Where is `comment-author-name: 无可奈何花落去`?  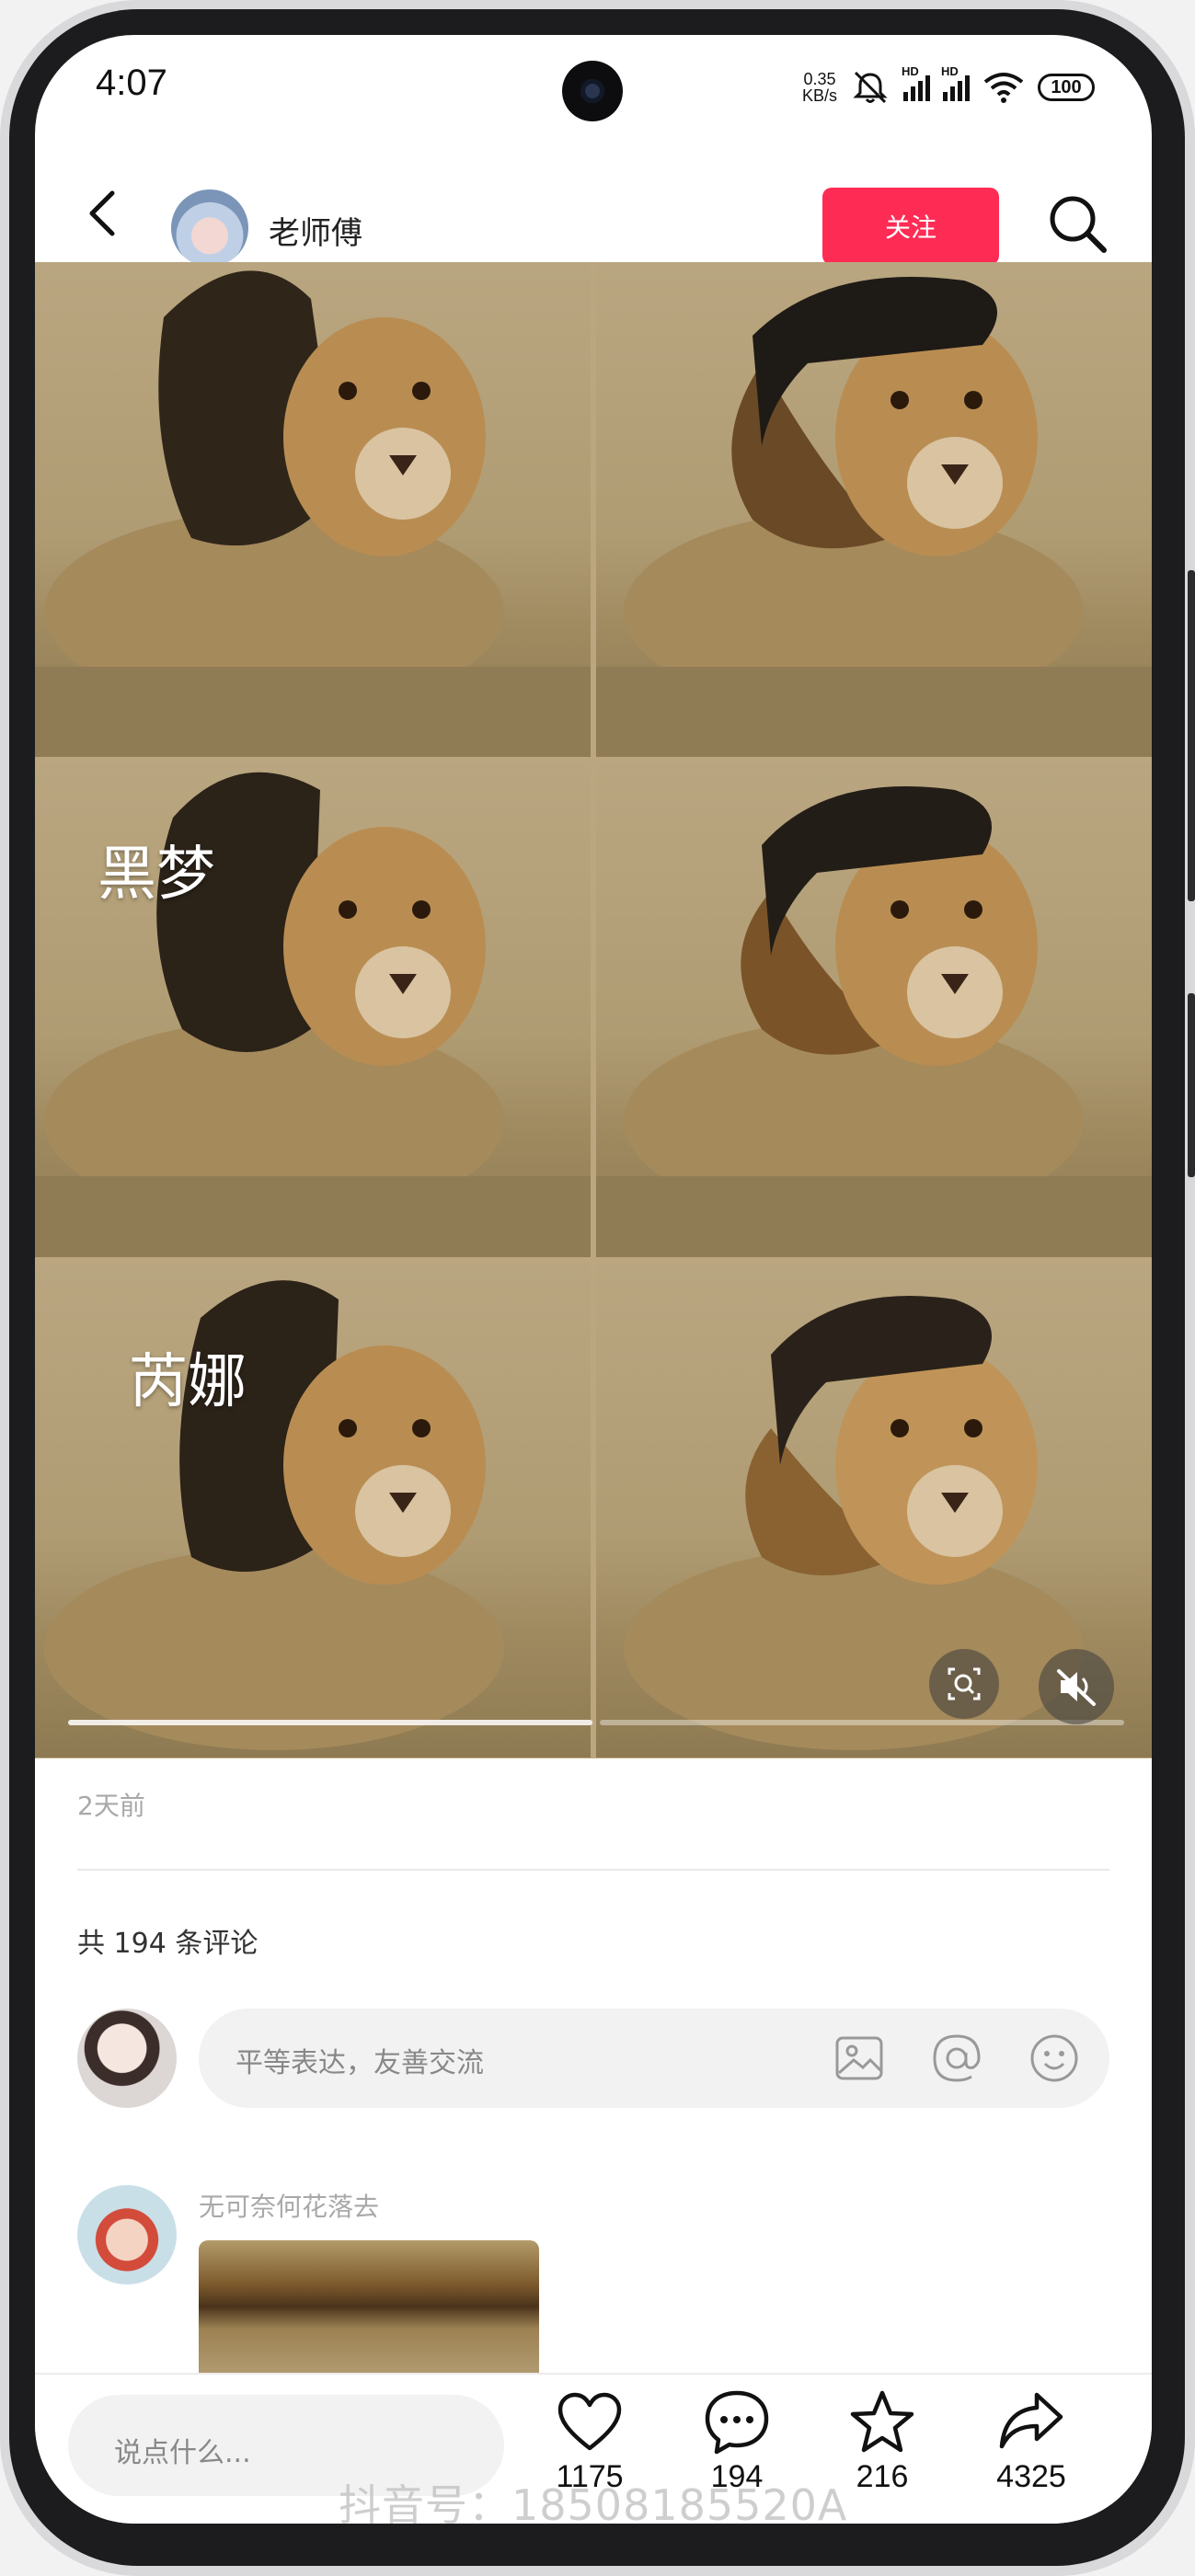 comment-author-name: 无可奈何花落去 is located at coordinates (289, 2206).